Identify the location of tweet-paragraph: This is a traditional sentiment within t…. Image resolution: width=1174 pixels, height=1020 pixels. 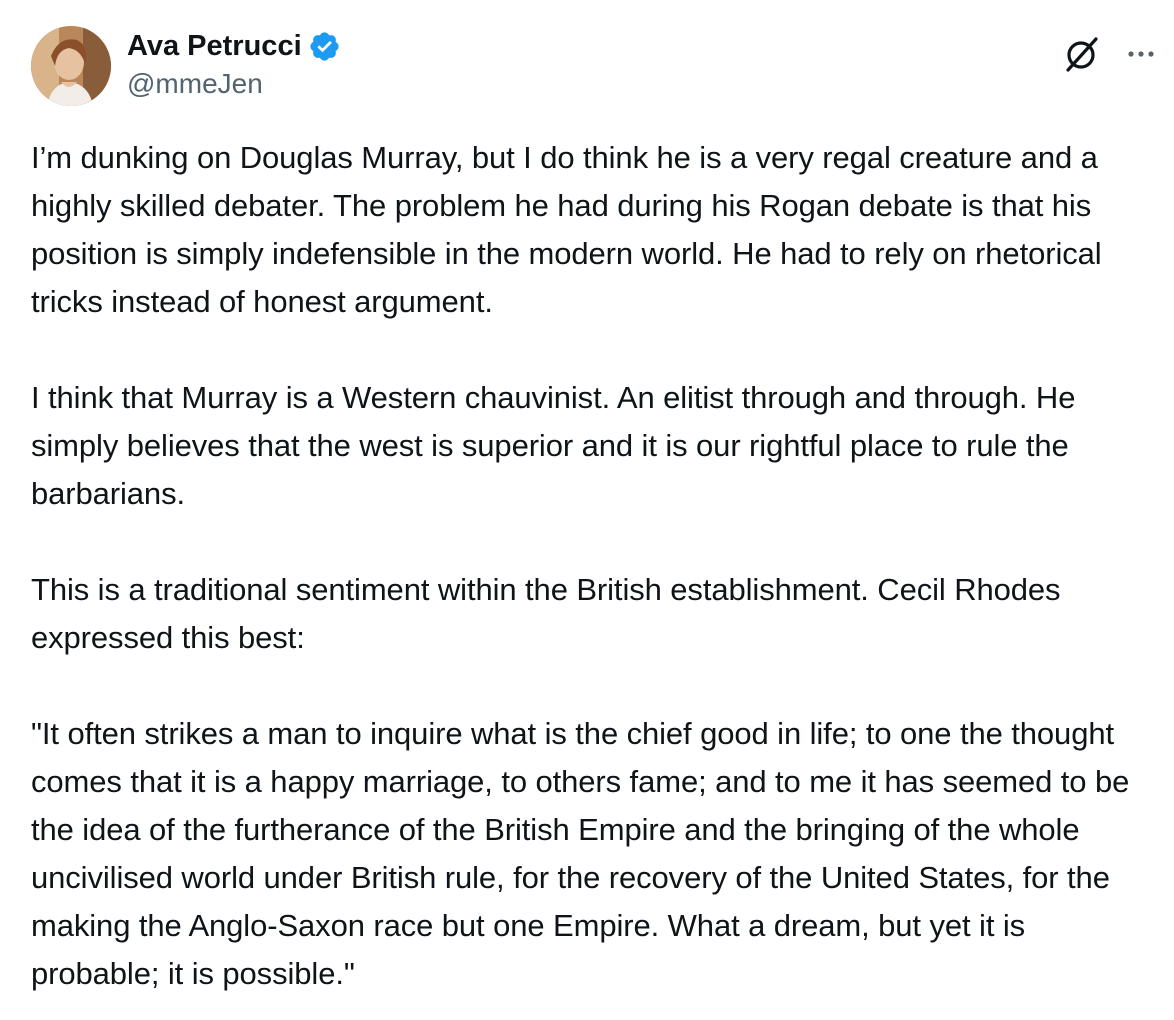
(546, 613).